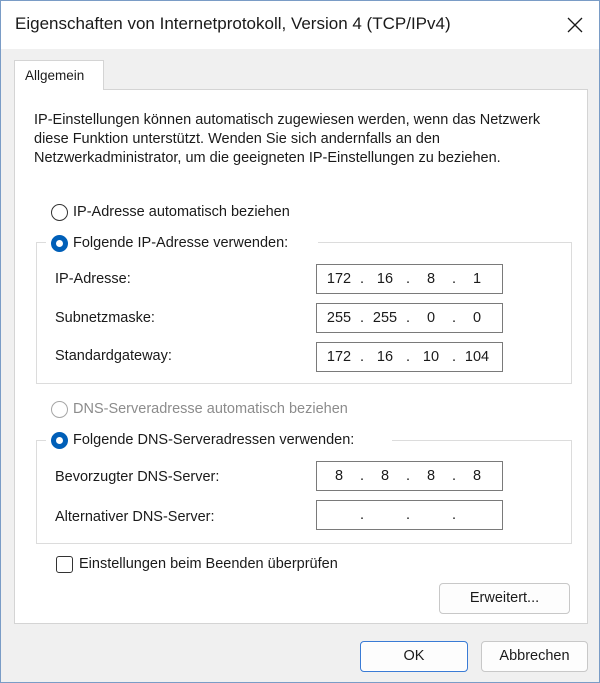 The height and width of the screenshot is (683, 600). What do you see at coordinates (477, 357) in the screenshot?
I see `octet-4: 104` at bounding box center [477, 357].